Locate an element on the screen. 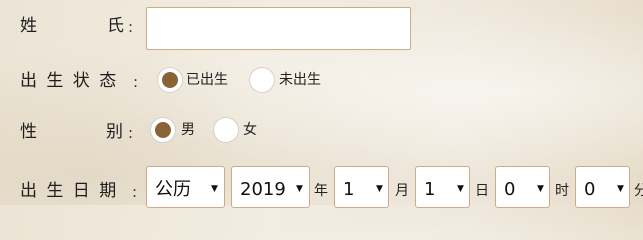 Image resolution: width=643 pixels, height=240 pixels. surname-colon: : is located at coordinates (131, 27).